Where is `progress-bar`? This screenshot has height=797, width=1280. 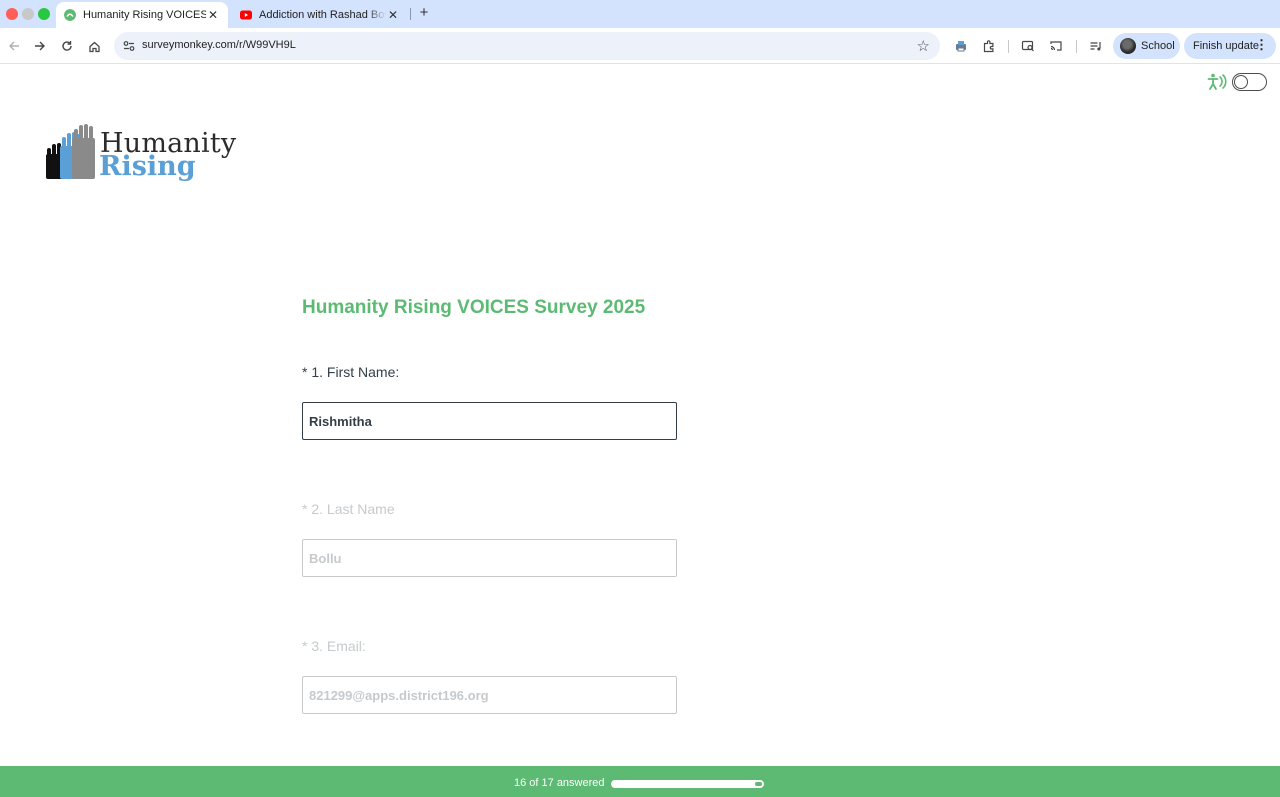
progress-bar is located at coordinates (687, 784).